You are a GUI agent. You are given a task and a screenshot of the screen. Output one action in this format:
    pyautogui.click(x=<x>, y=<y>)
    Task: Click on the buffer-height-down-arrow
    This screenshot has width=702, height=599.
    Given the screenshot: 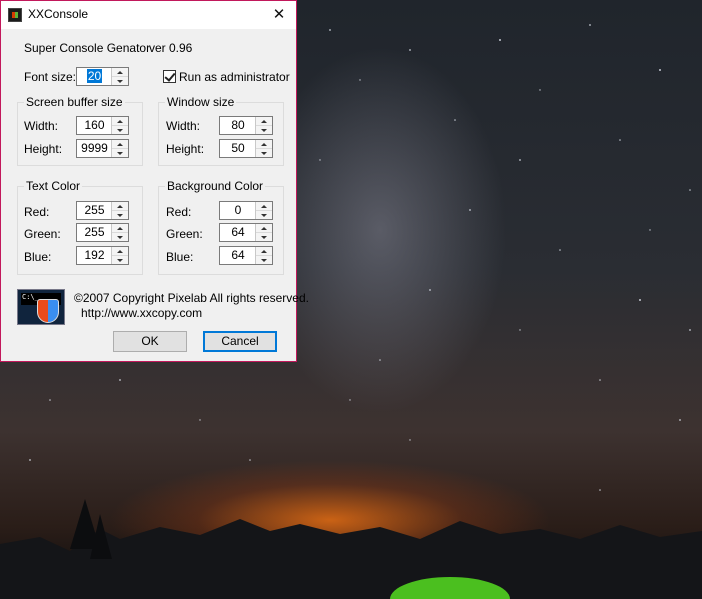 What is the action you would take?
    pyautogui.click(x=120, y=153)
    